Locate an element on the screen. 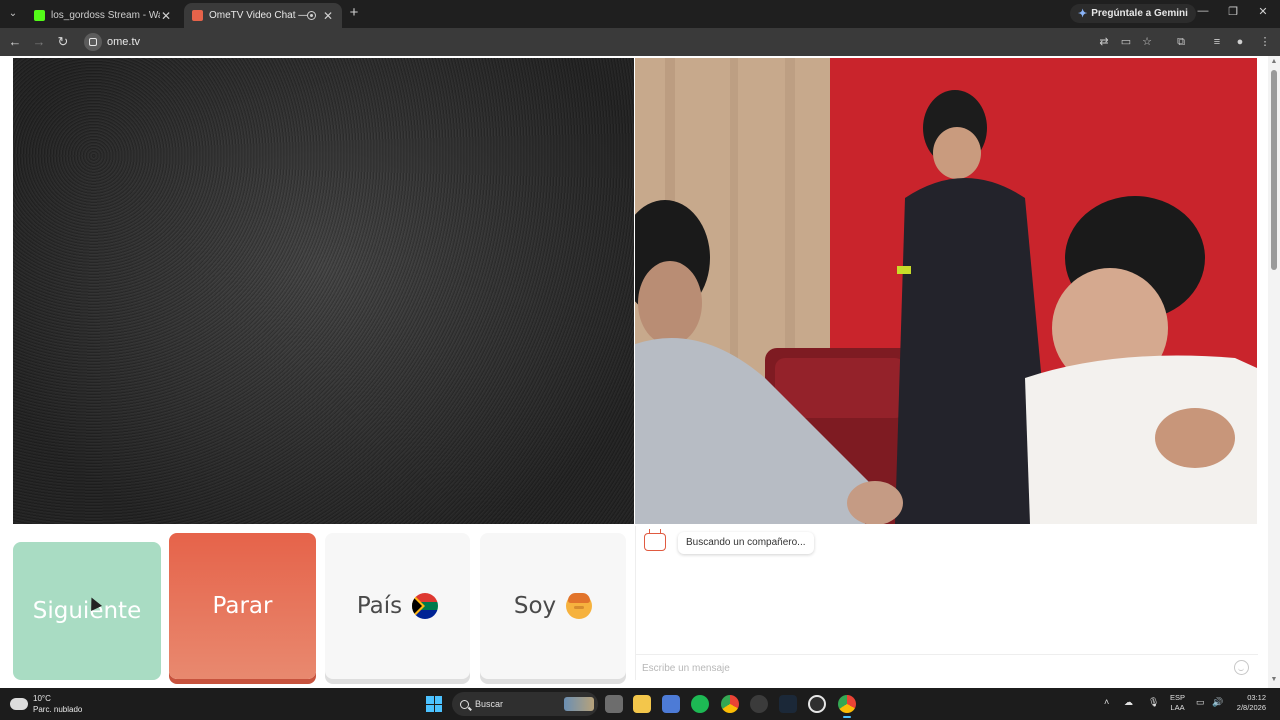  emoji-smile-icon is located at coordinates (1241, 667).